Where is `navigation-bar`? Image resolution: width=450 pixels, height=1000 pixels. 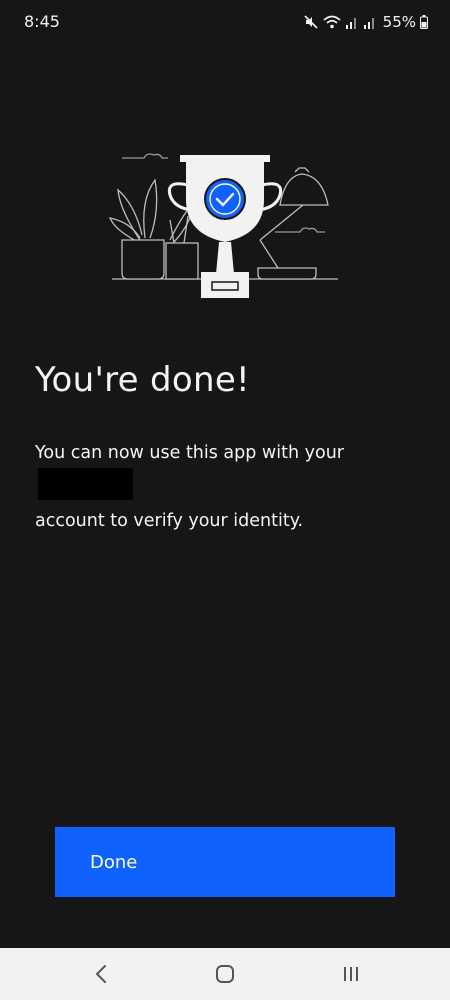 navigation-bar is located at coordinates (225, 974).